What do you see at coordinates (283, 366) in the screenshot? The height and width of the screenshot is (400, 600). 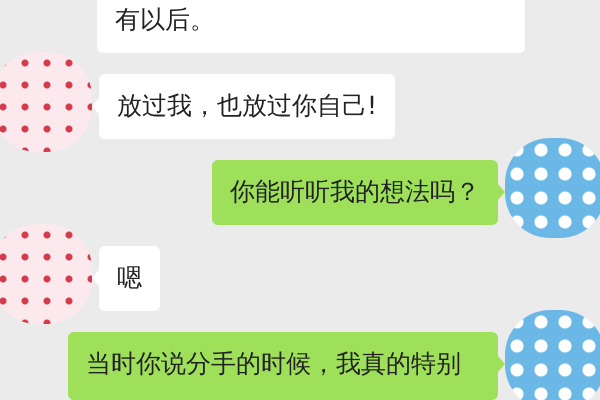 I see `message-bubble: 当时你说分手的时候，我真的特别` at bounding box center [283, 366].